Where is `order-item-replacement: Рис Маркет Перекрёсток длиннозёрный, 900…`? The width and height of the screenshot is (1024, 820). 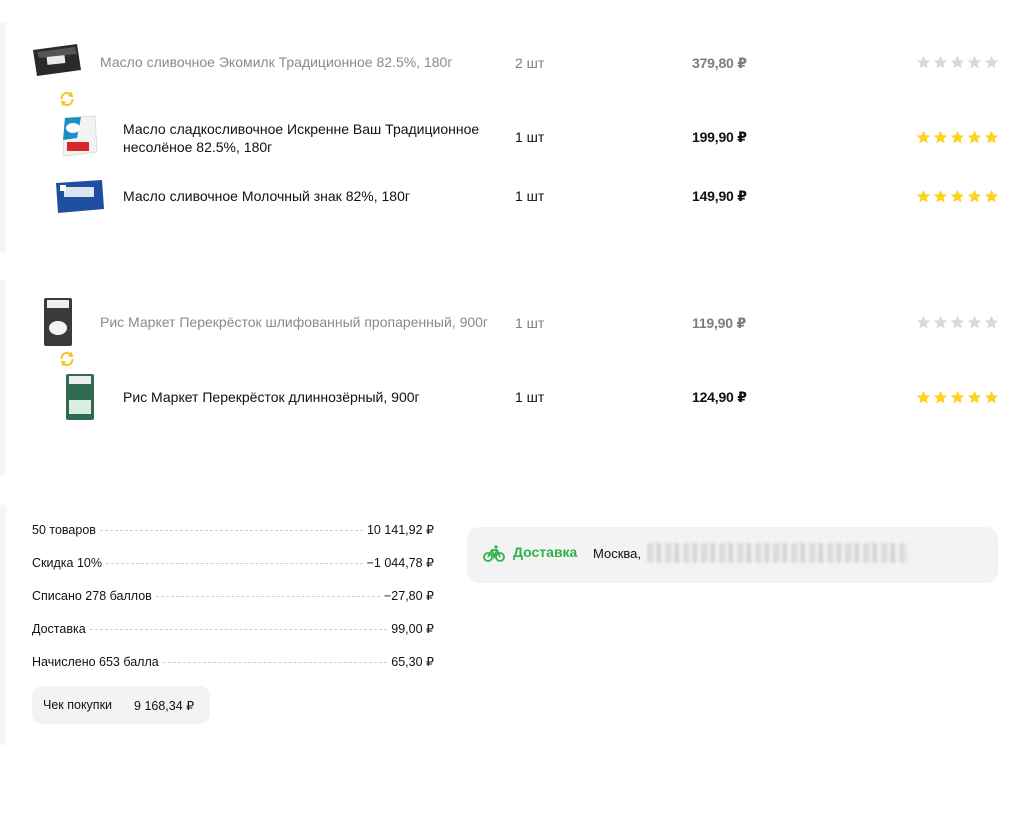 order-item-replacement: Рис Маркет Перекрёсток длиннозёрный, 900… is located at coordinates (512, 397).